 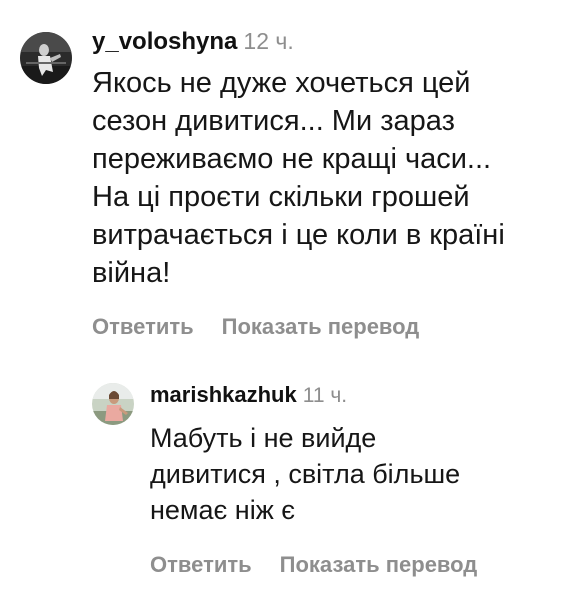 What do you see at coordinates (223, 394) in the screenshot?
I see `username: marishkazhuk` at bounding box center [223, 394].